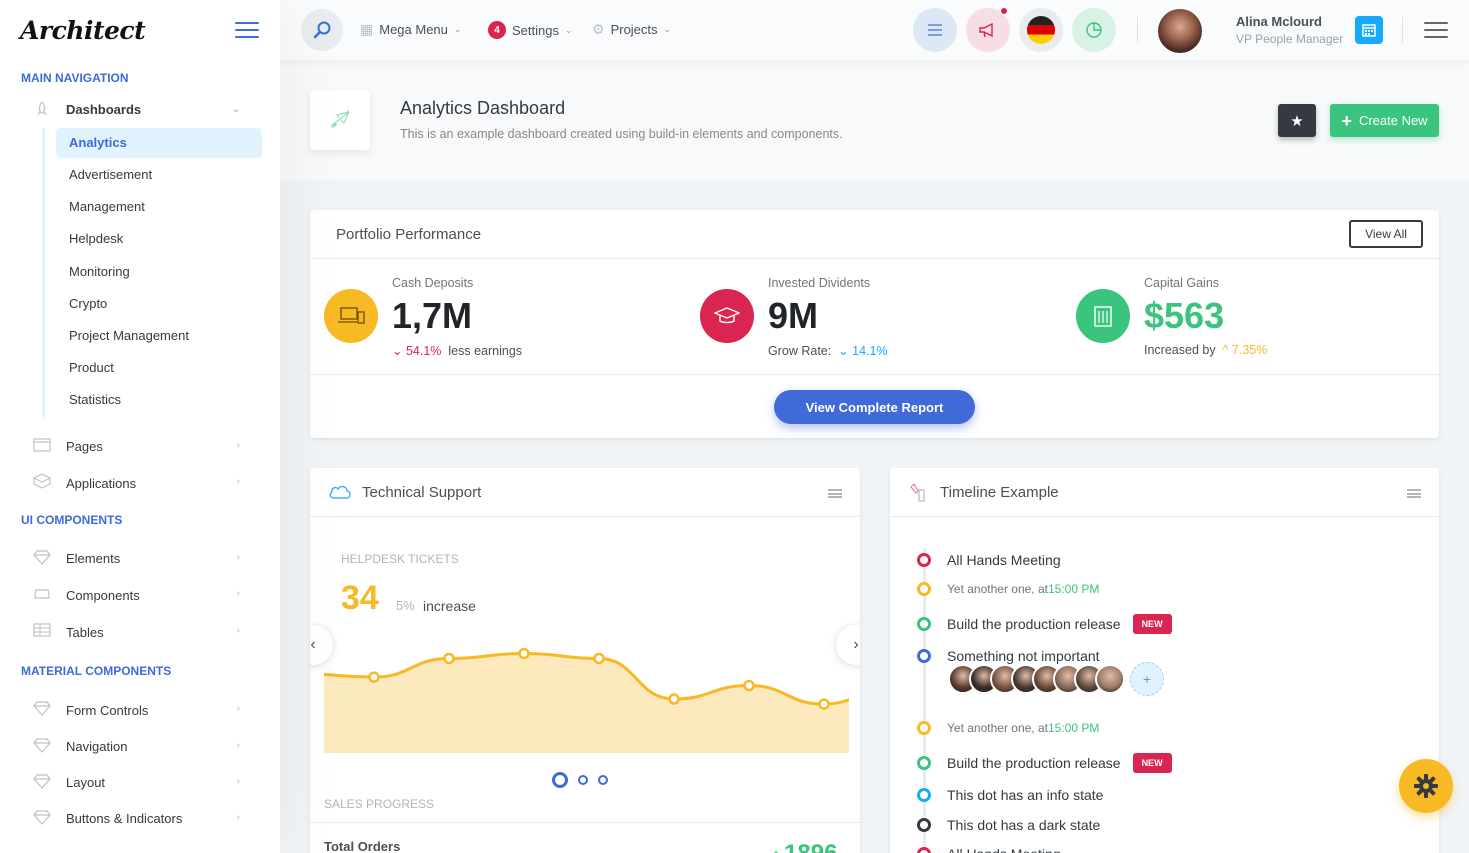 This screenshot has width=1469, height=853. Describe the element at coordinates (42, 781) in the screenshot. I see `diamond-icon` at that location.